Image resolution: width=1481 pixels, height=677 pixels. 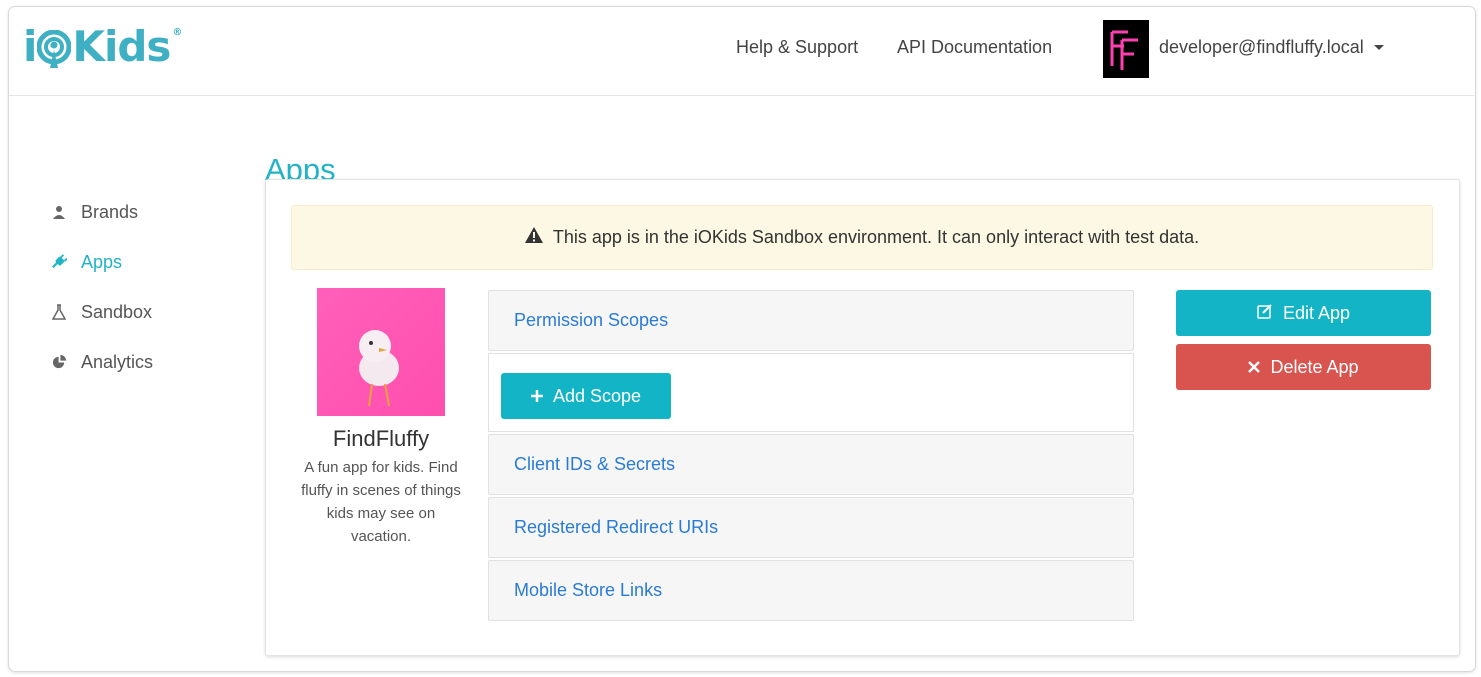 I want to click on redirect-uris-header: Registered Redirect URIs, so click(x=811, y=527).